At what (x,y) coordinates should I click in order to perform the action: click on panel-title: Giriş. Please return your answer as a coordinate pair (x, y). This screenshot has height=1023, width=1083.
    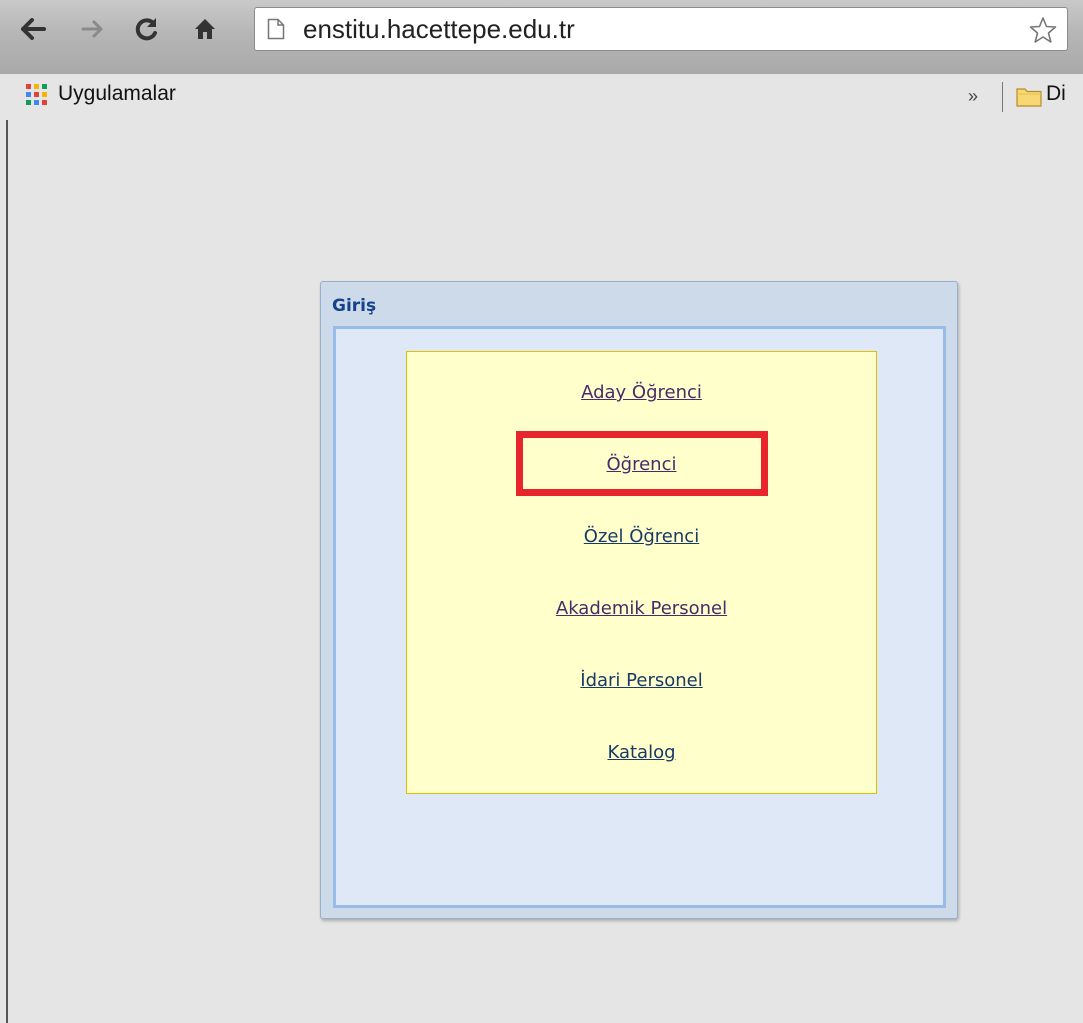
    Looking at the image, I should click on (354, 306).